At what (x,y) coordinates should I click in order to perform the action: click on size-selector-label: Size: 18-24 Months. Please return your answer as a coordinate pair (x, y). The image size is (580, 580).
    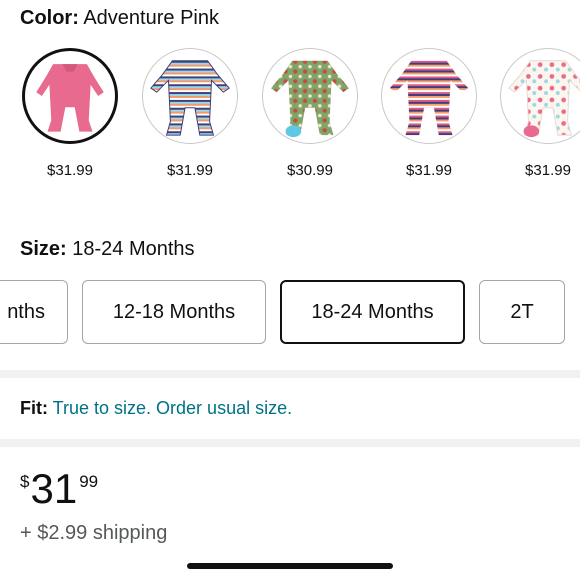
    Looking at the image, I should click on (107, 249).